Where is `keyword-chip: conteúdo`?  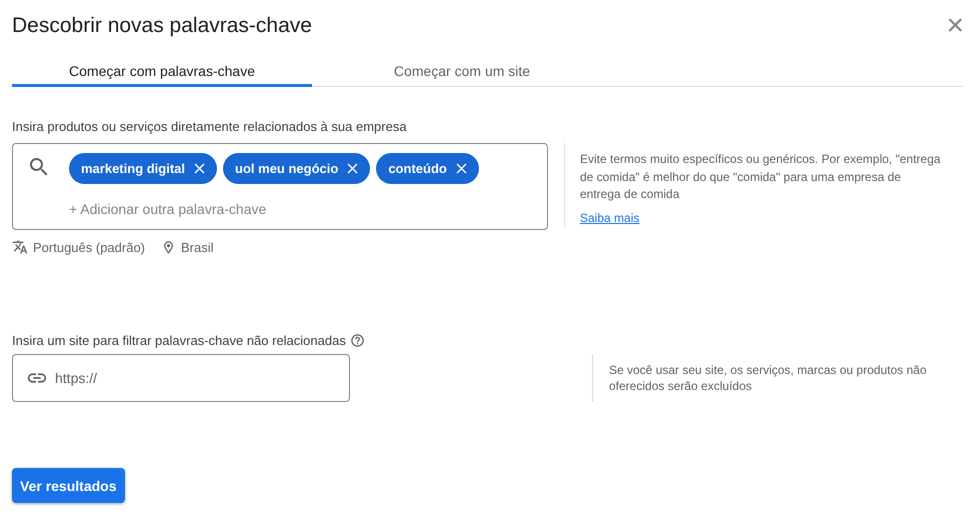
keyword-chip: conteúdo is located at coordinates (427, 168).